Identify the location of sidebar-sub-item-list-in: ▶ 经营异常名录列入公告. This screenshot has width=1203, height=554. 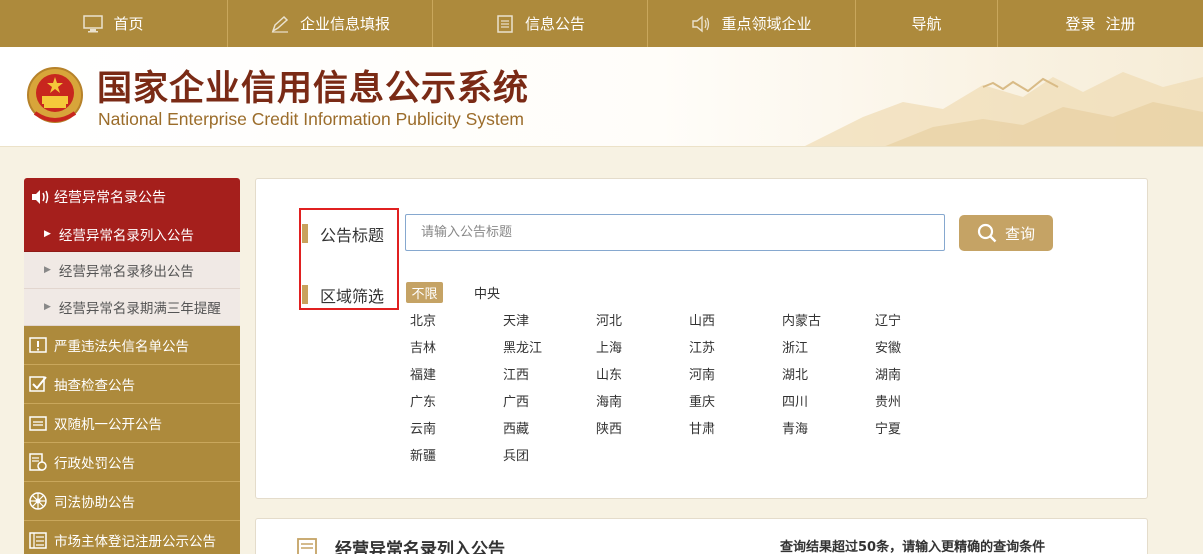
(132, 234).